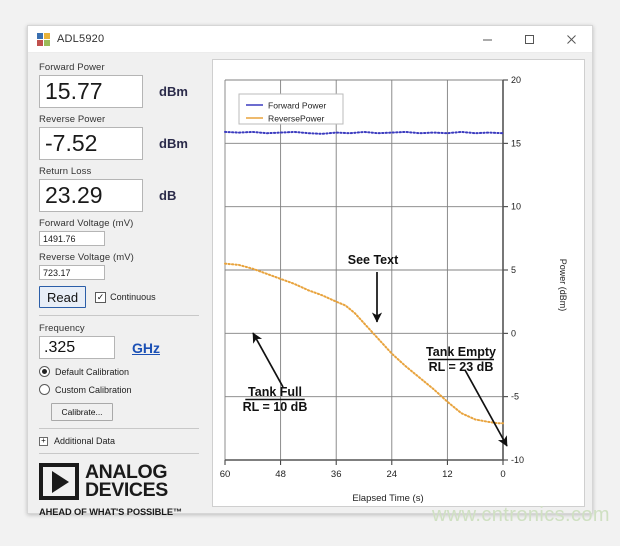  What do you see at coordinates (146, 348) in the screenshot?
I see `ghz-unit-link: GHz` at bounding box center [146, 348].